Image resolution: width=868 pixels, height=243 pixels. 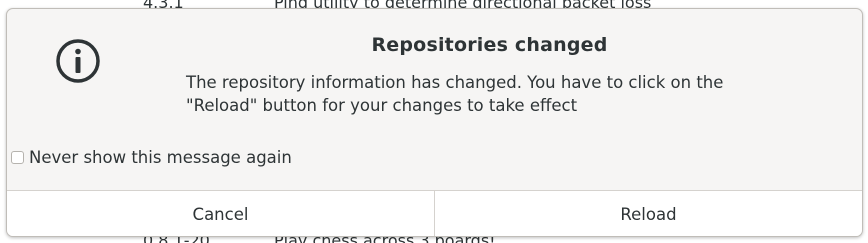 I want to click on never-show-again-row: Never show this message again, so click(x=151, y=157).